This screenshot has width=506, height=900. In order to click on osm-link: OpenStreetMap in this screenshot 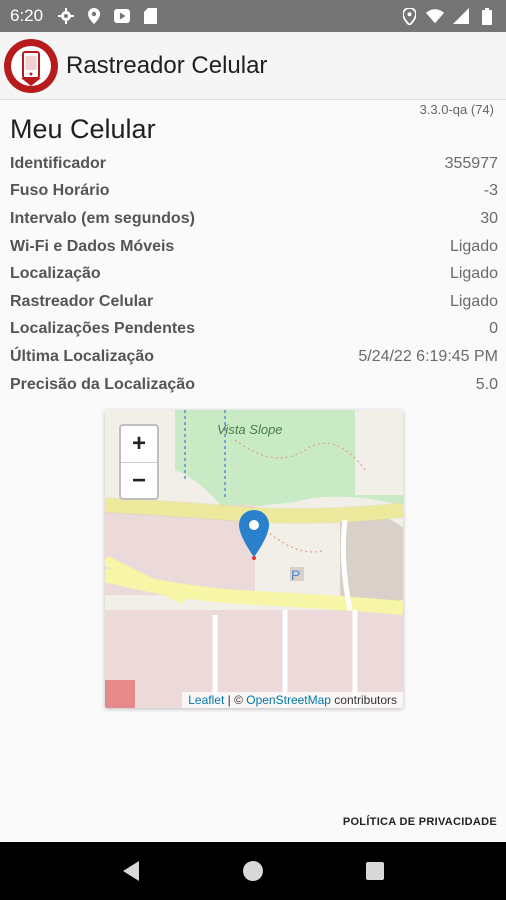, I will do `click(288, 700)`.